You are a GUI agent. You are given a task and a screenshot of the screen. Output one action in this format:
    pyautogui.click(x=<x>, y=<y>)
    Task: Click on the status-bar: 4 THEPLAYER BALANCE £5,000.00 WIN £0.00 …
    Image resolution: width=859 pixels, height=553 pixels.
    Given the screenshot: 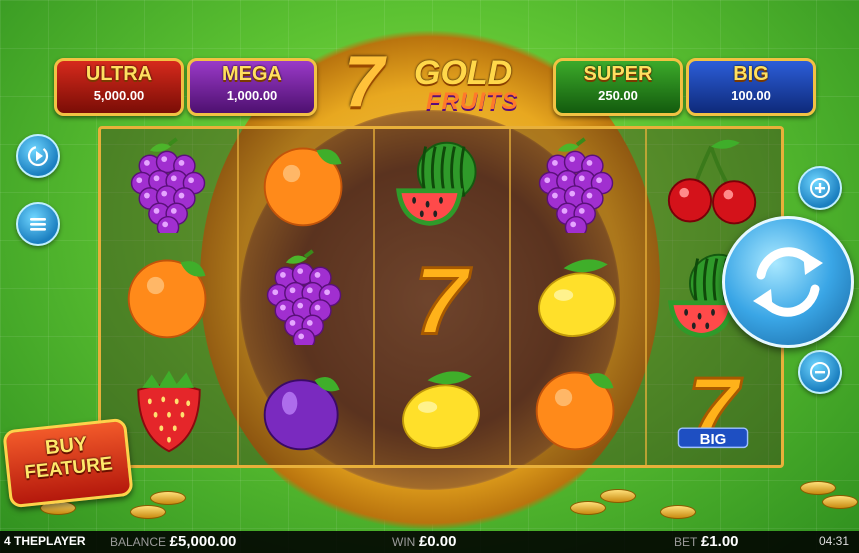 What is the action you would take?
    pyautogui.click(x=429, y=542)
    